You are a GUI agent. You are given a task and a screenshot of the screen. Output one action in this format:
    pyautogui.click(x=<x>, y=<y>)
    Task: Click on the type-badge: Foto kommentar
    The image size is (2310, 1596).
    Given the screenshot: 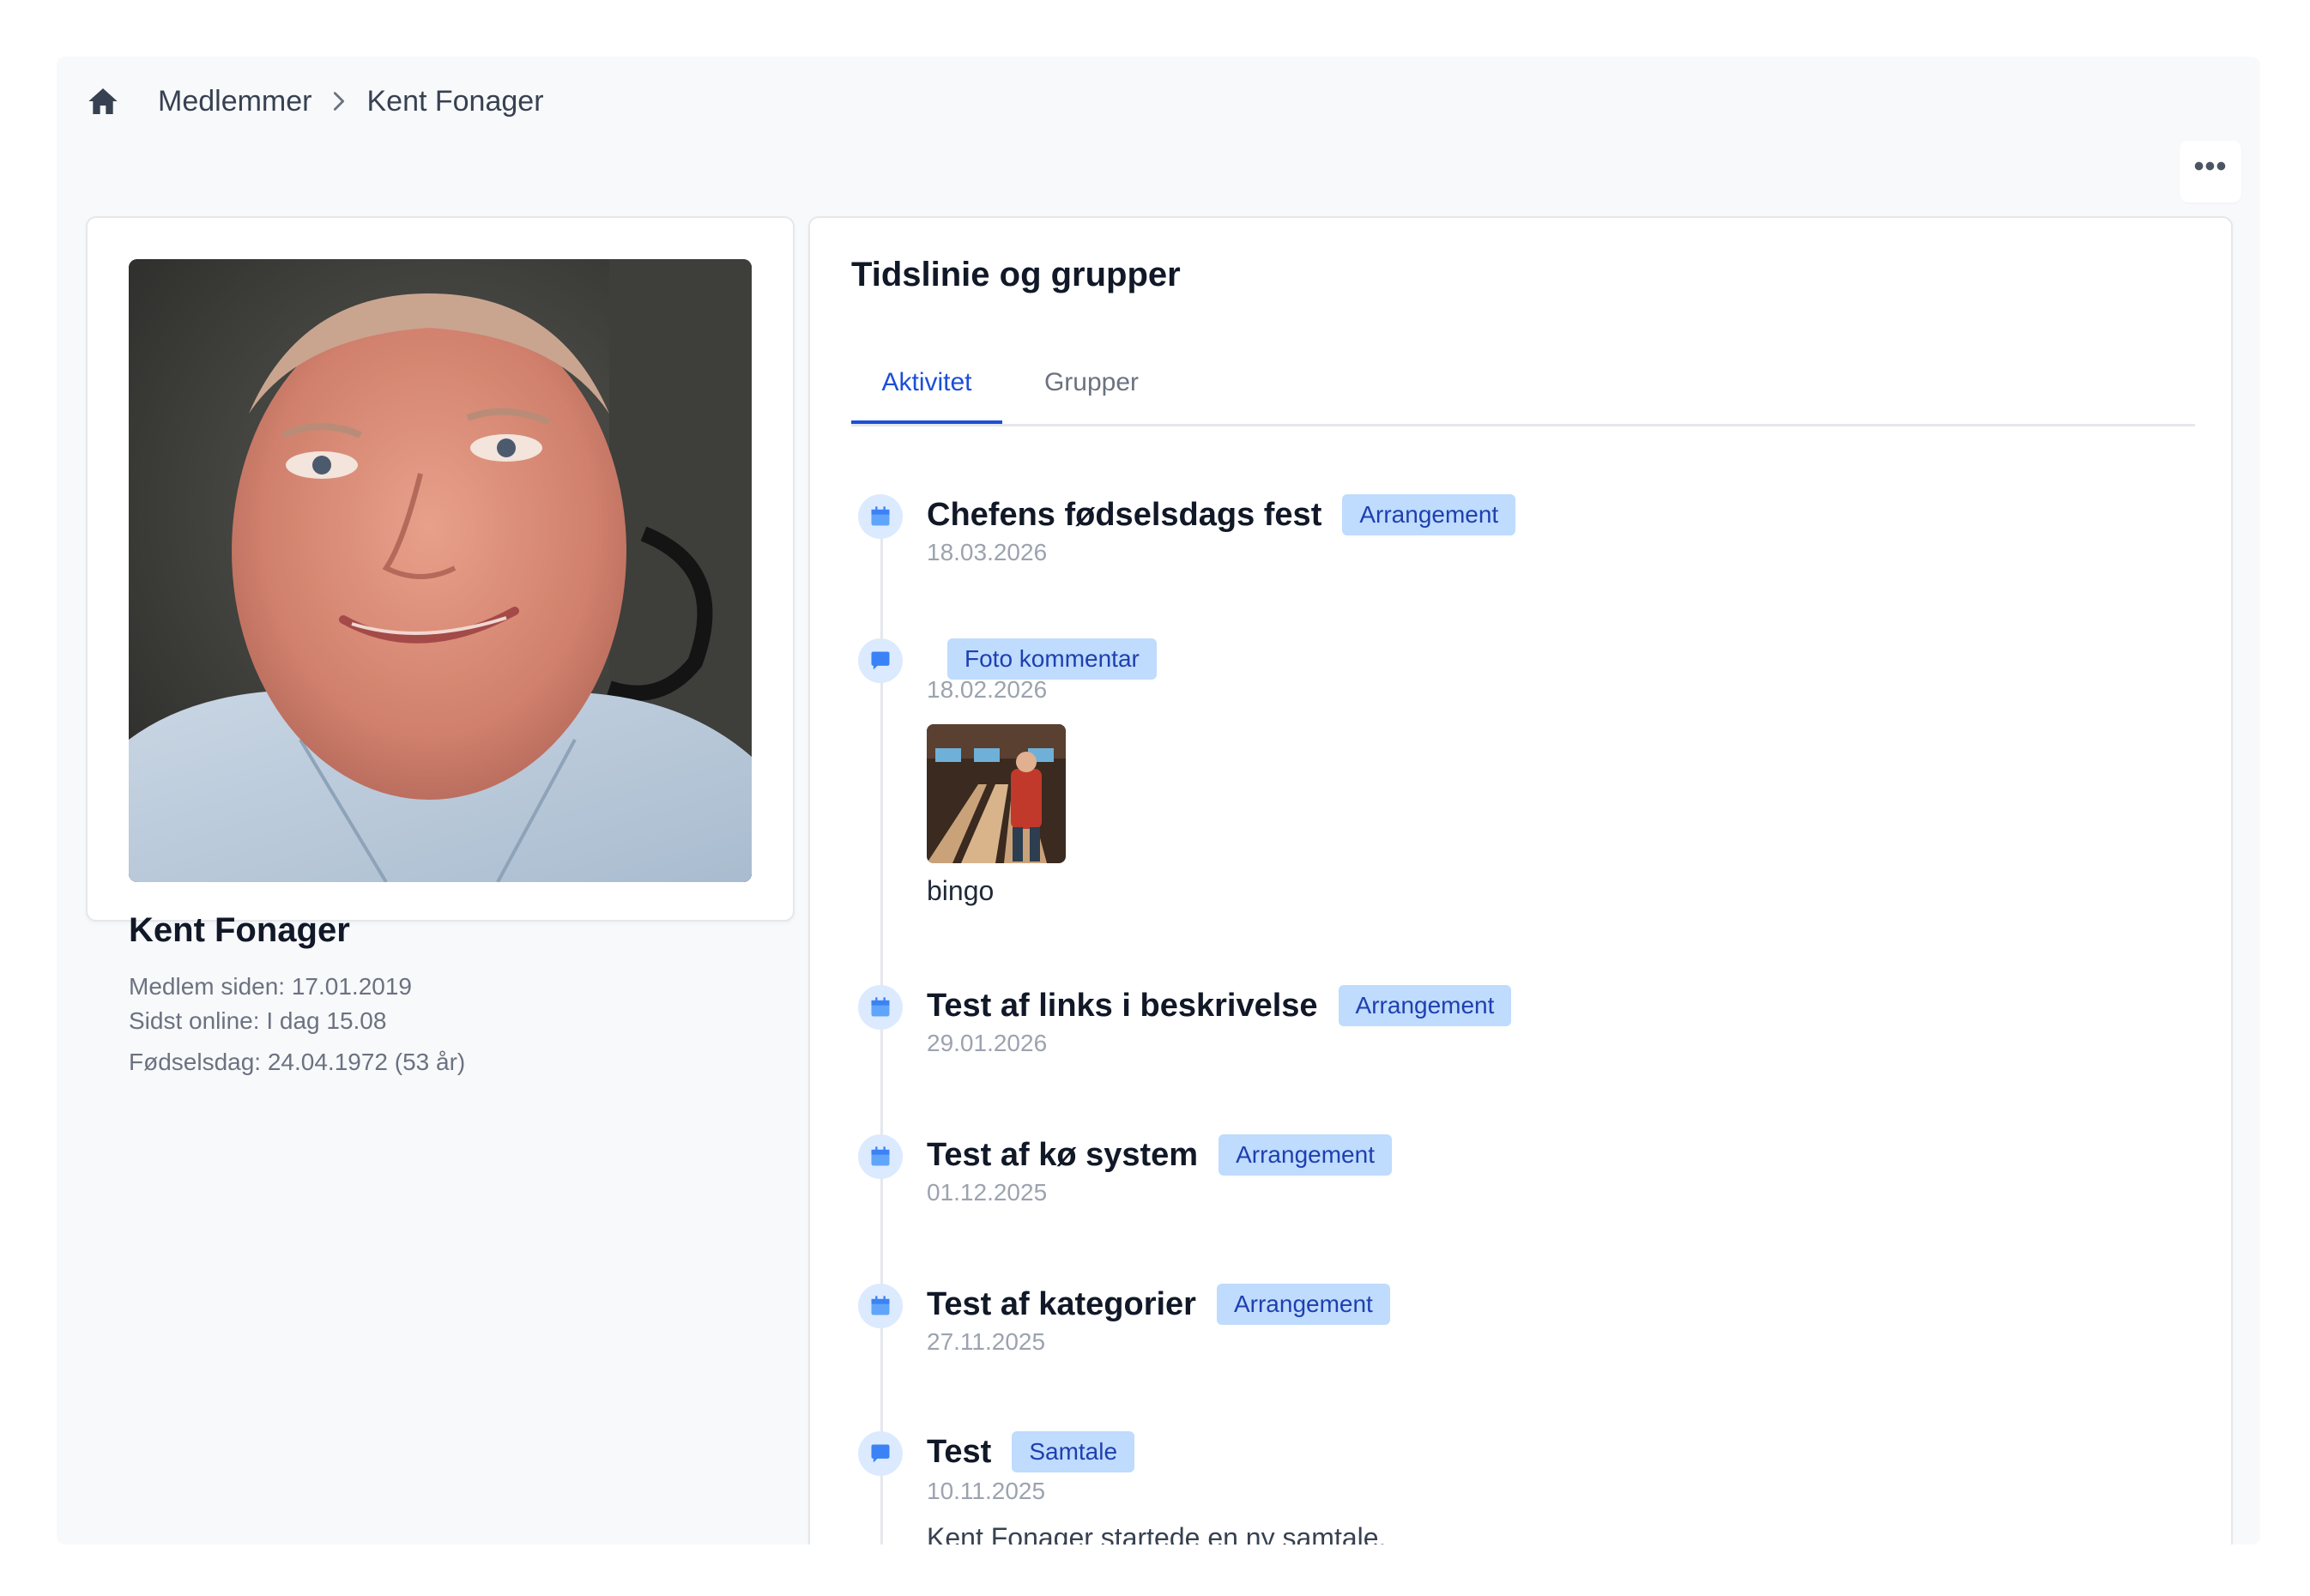 What is the action you would take?
    pyautogui.click(x=1052, y=659)
    